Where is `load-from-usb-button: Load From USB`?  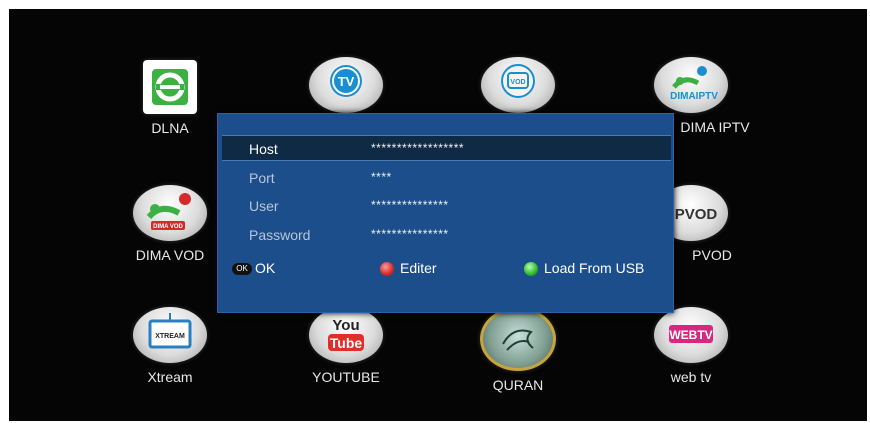 load-from-usb-button: Load From USB is located at coordinates (584, 270).